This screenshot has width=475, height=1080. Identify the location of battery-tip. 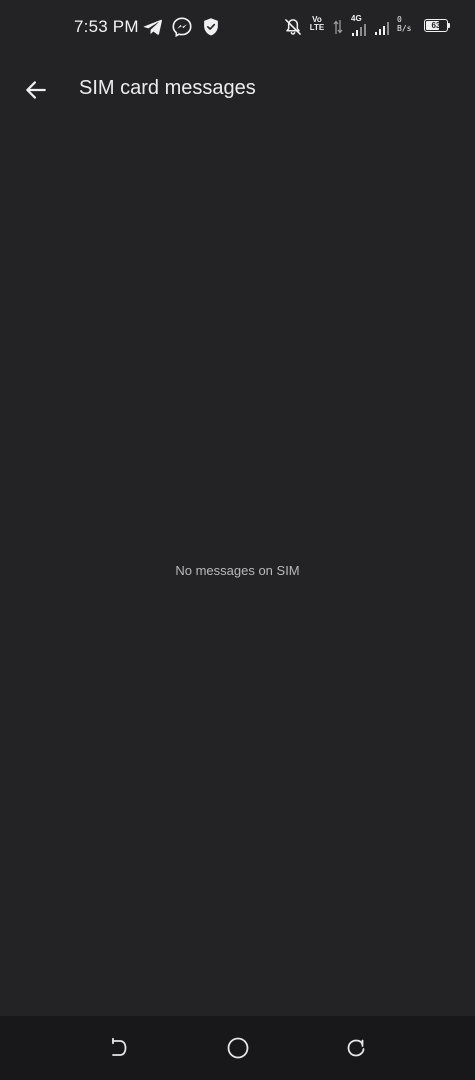
(449, 25).